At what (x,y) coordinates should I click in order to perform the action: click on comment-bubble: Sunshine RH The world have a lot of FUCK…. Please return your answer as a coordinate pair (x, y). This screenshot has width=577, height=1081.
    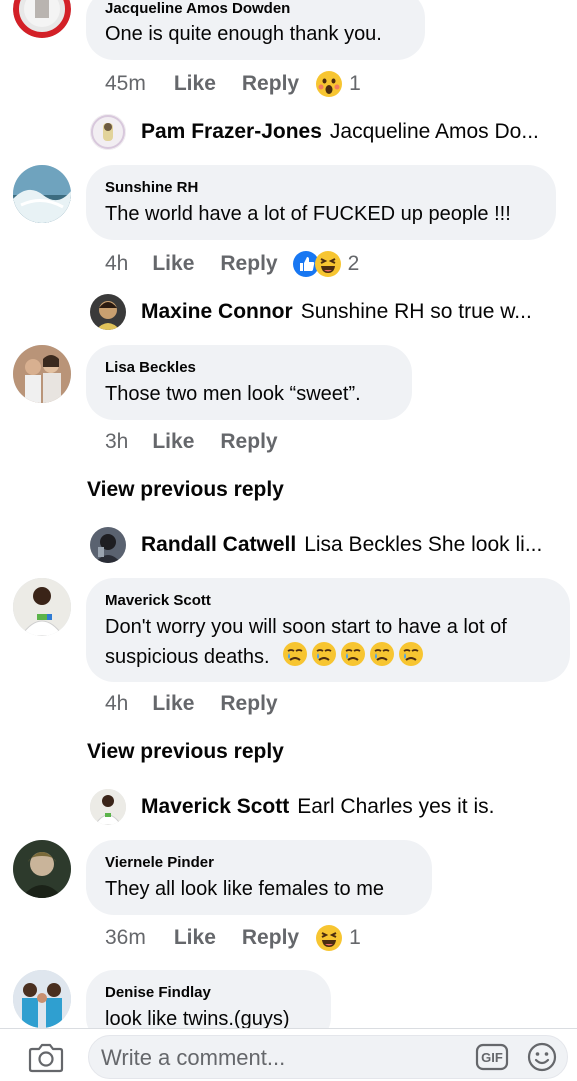
    Looking at the image, I should click on (321, 202).